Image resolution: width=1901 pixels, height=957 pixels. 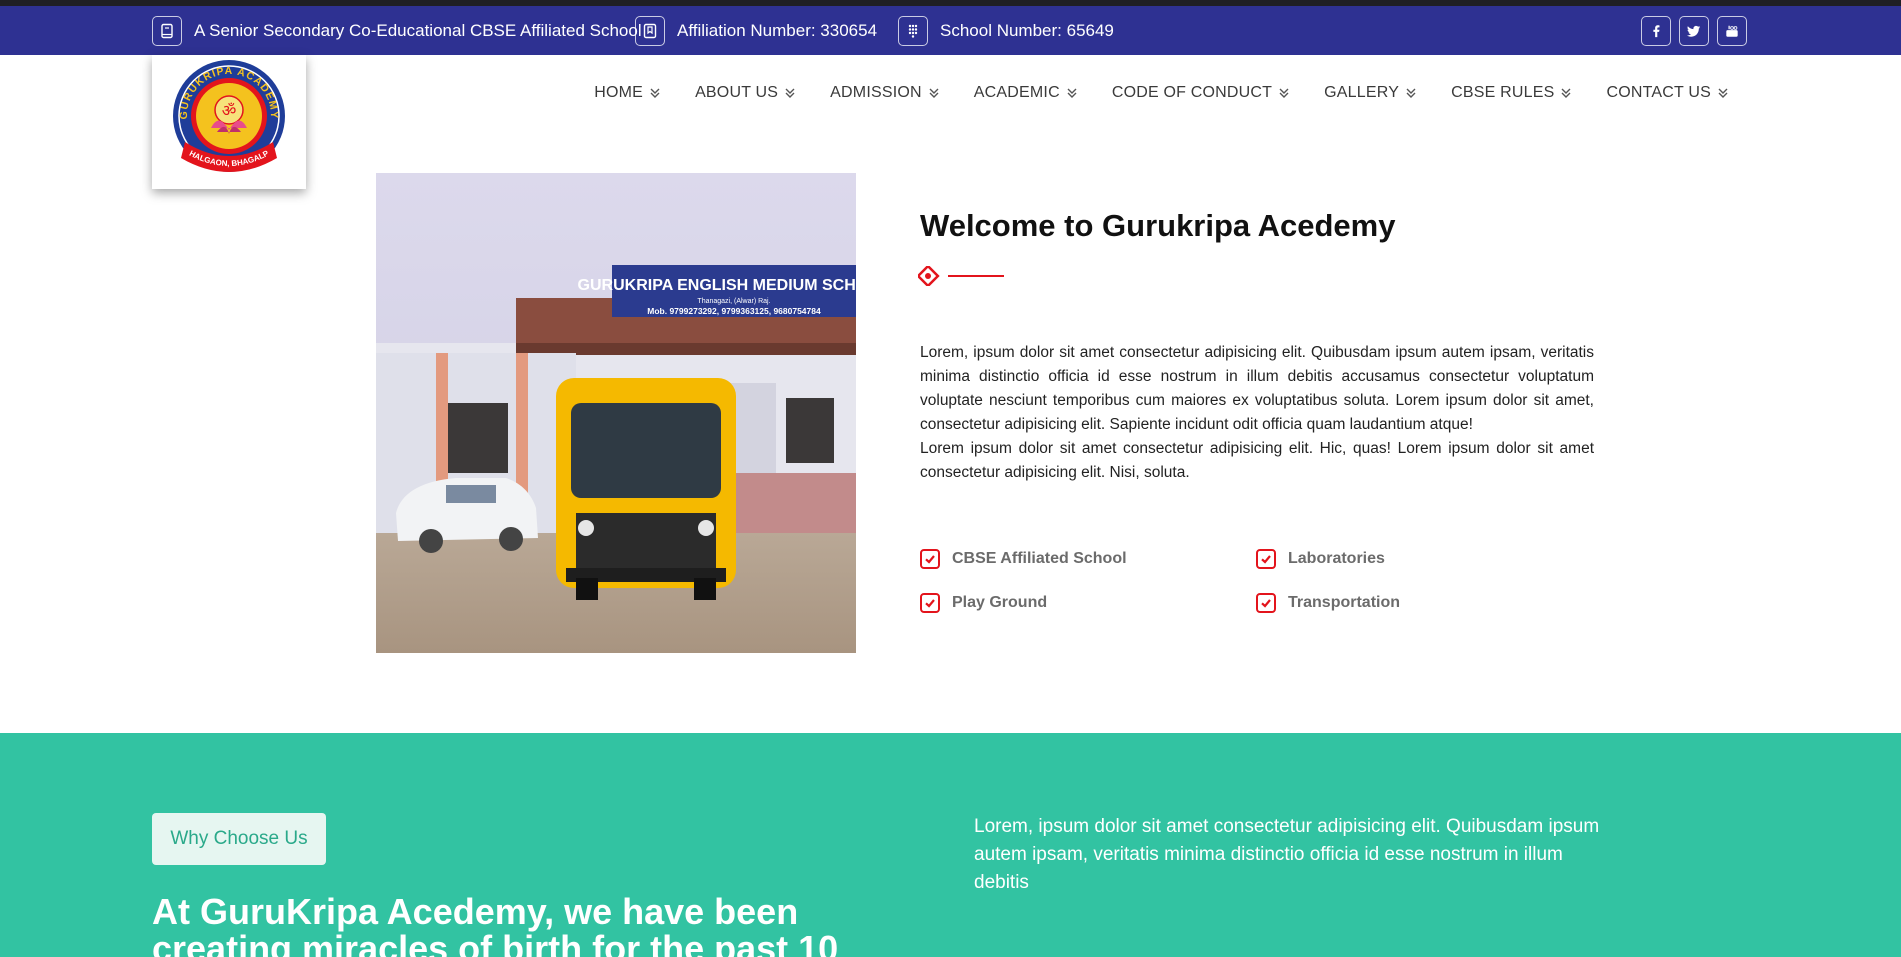 I want to click on info-affiliation: Affiliation Number: 330654, so click(x=756, y=31).